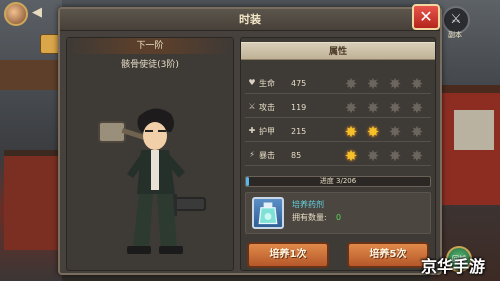  What do you see at coordinates (268, 213) in the screenshot?
I see `cultivation-potion-icon` at bounding box center [268, 213].